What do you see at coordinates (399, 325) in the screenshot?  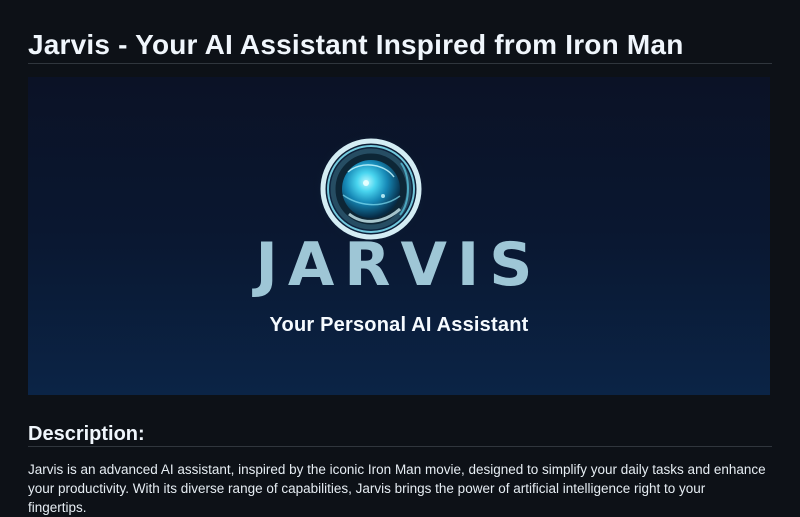 I see `banner-tagline: Your Personal AI Assistant` at bounding box center [399, 325].